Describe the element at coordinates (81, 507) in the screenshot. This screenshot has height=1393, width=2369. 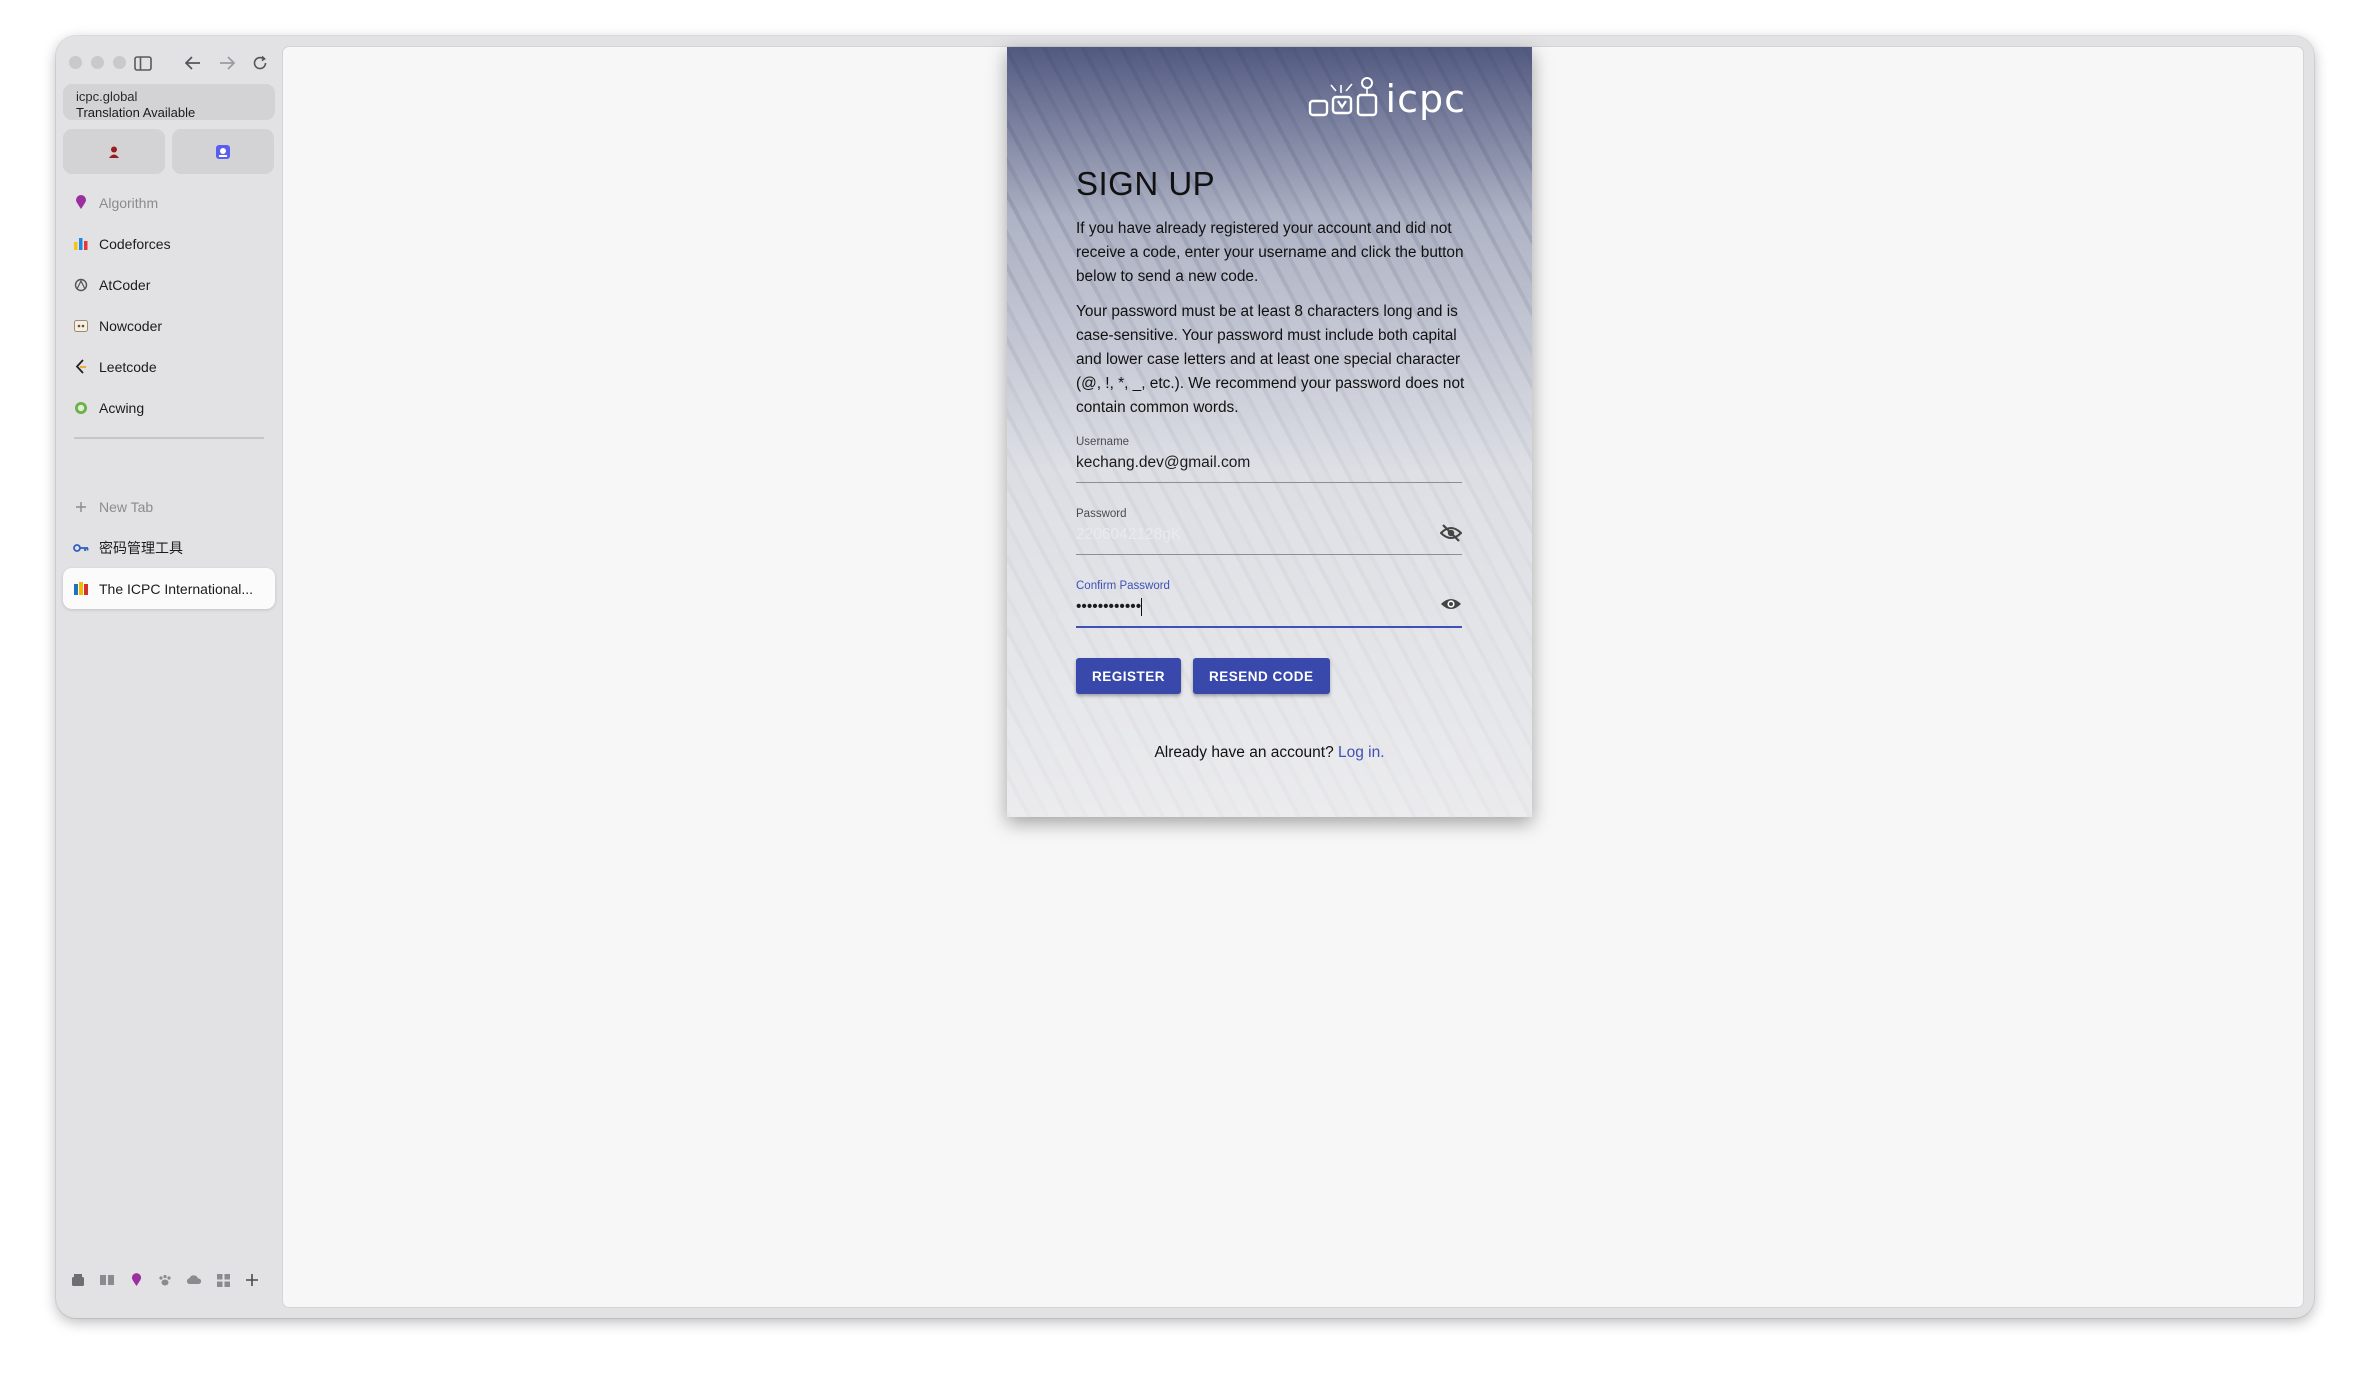
I see `plus-icon` at that location.